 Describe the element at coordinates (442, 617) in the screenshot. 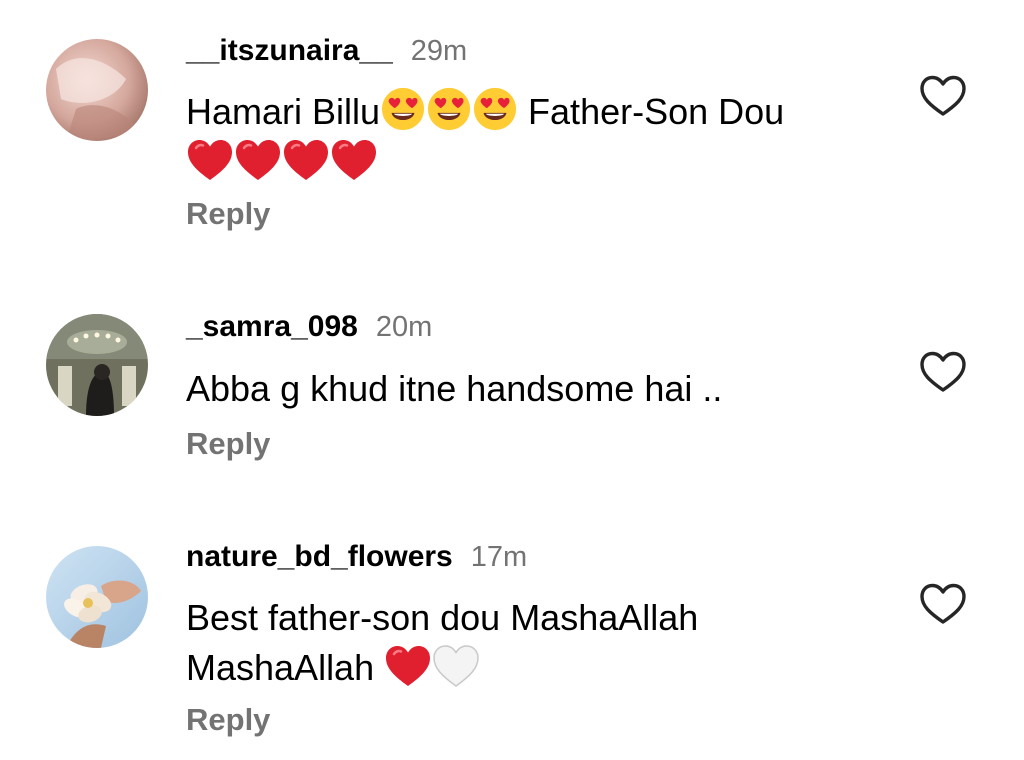

I see `comment-text-part: Best father-son dou MashaAllah` at that location.